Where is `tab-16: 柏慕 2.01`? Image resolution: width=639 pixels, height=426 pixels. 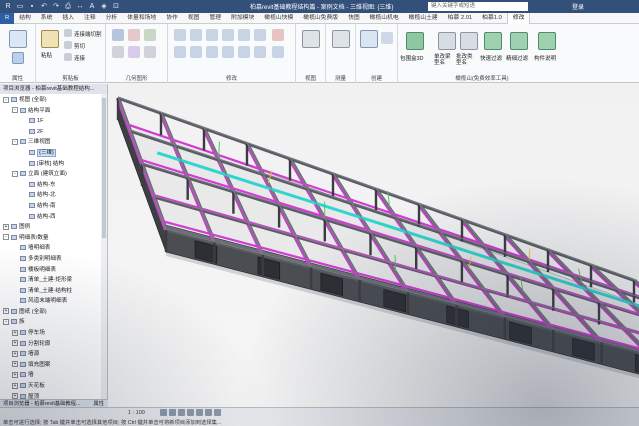
tab-16: 柏慕 2.01 is located at coordinates (460, 18).